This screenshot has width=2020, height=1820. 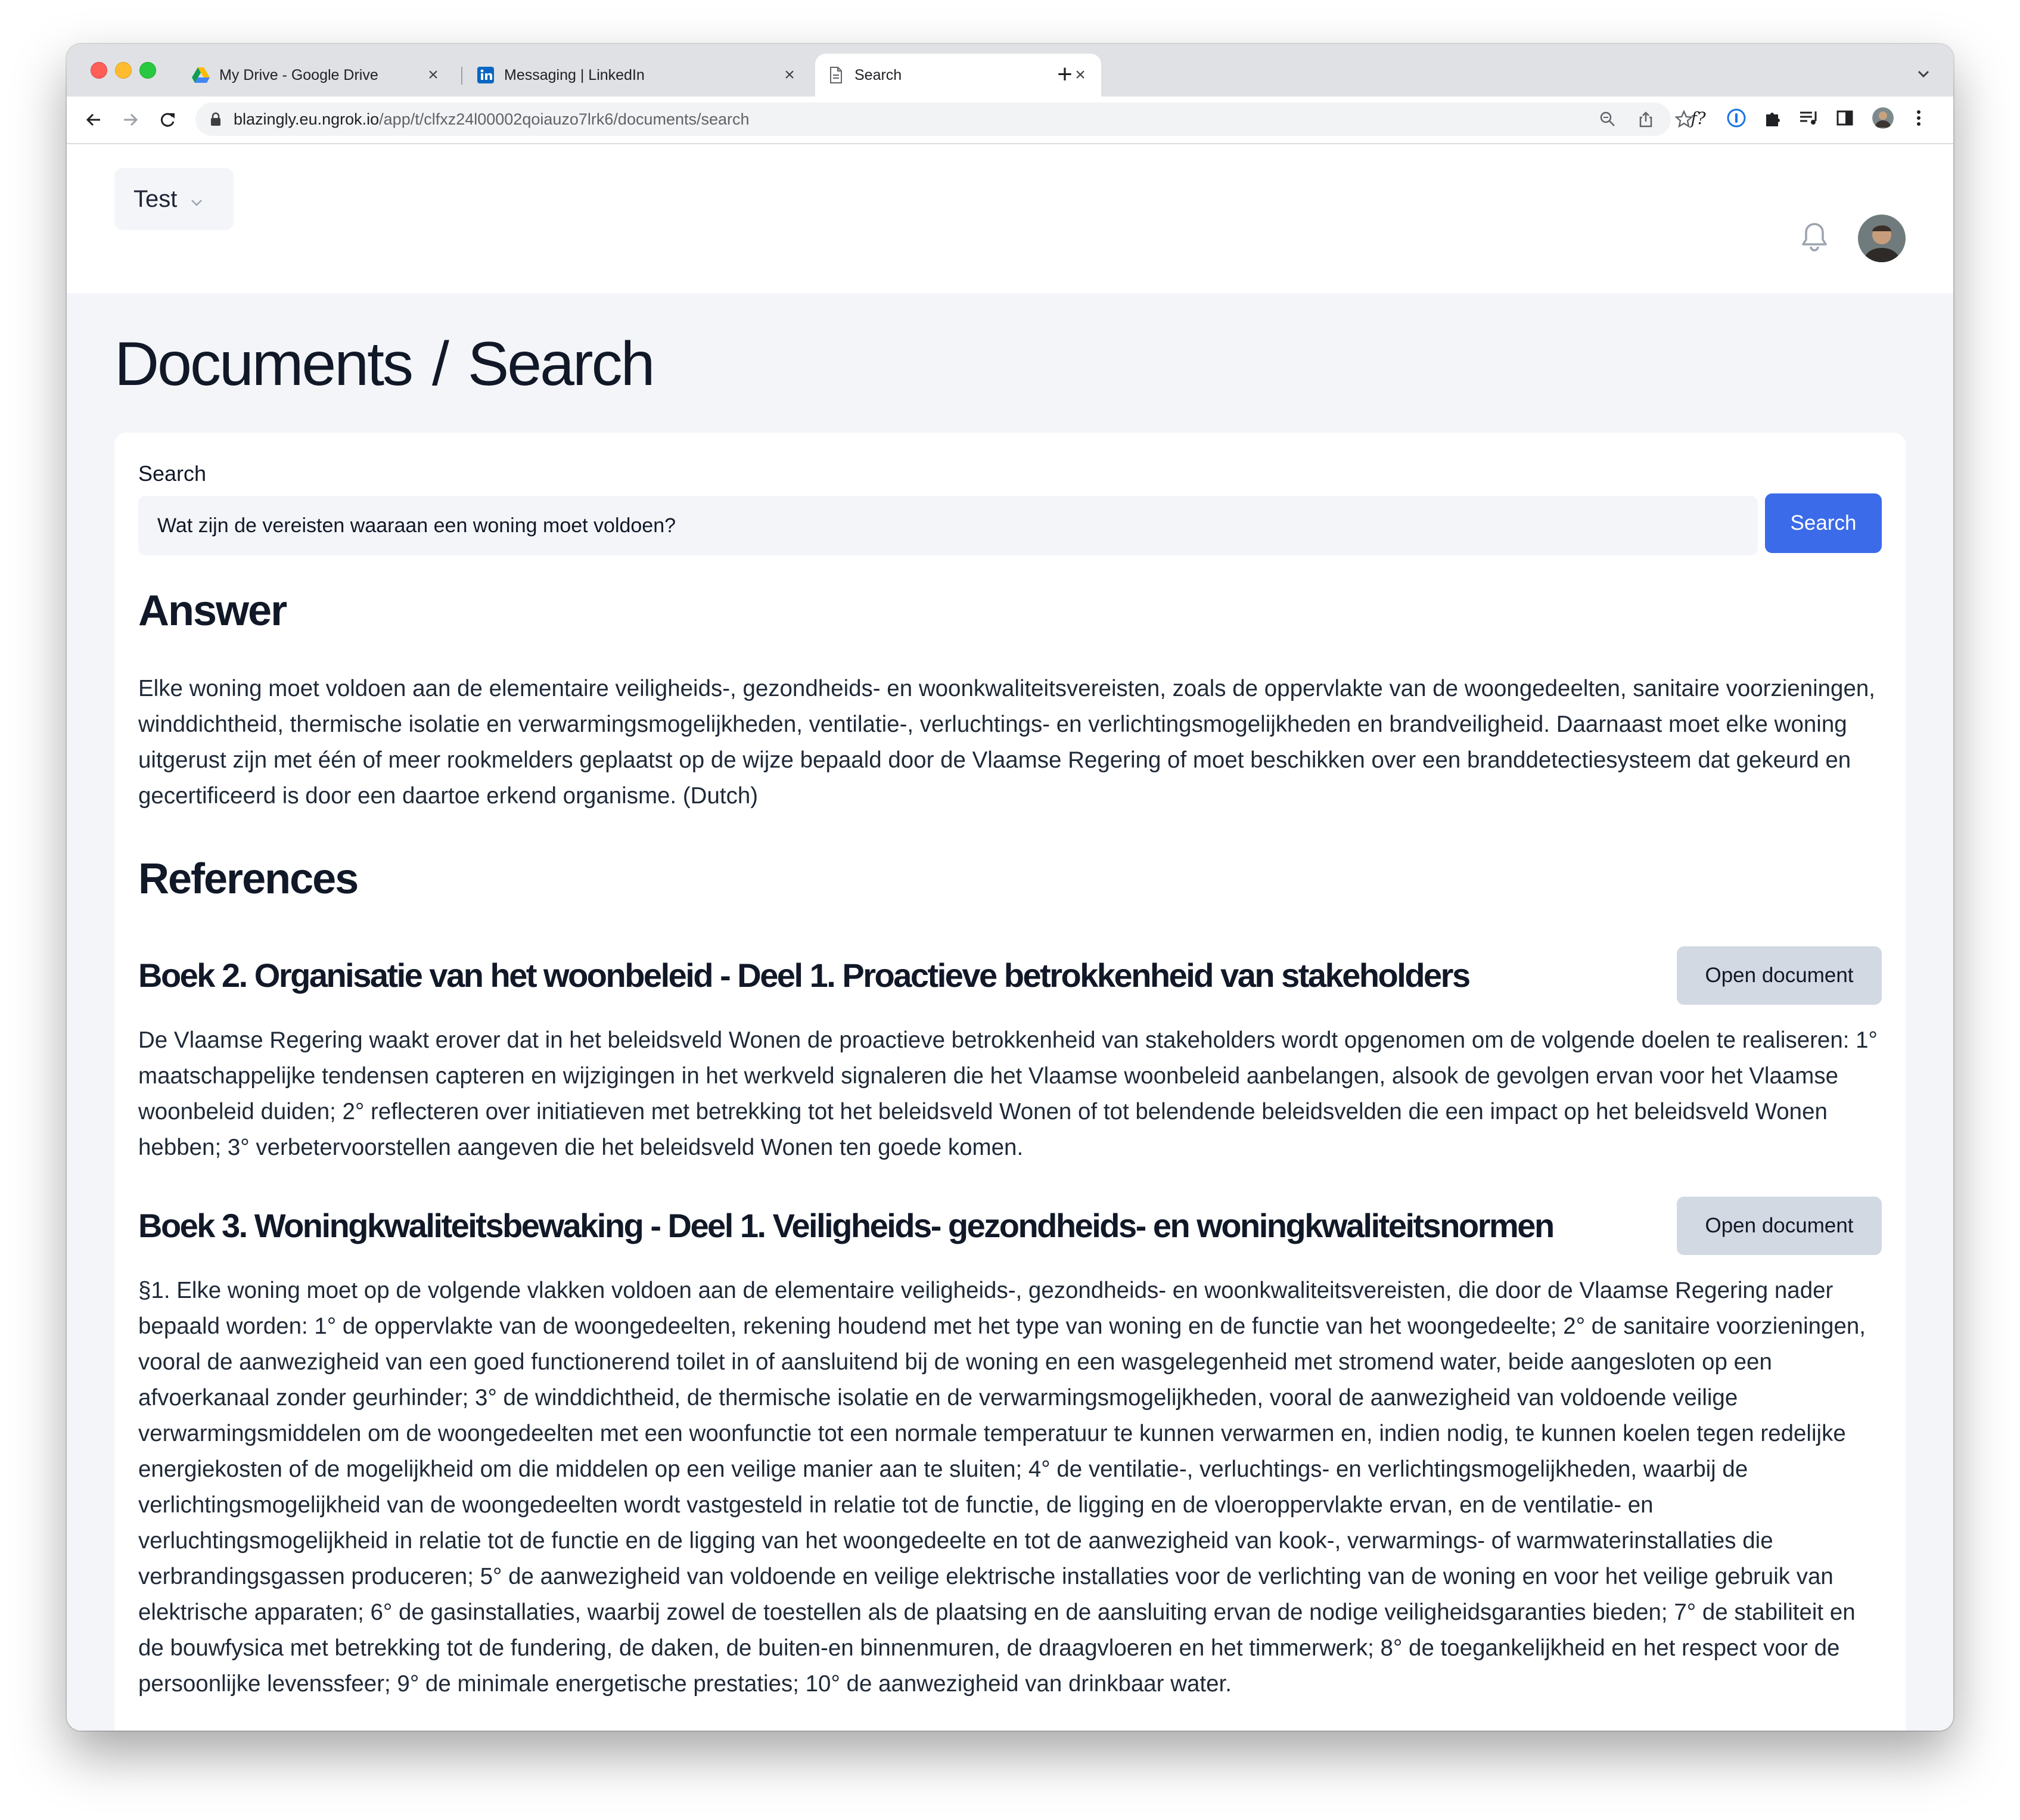 I want to click on search-label: Search, so click(x=172, y=474).